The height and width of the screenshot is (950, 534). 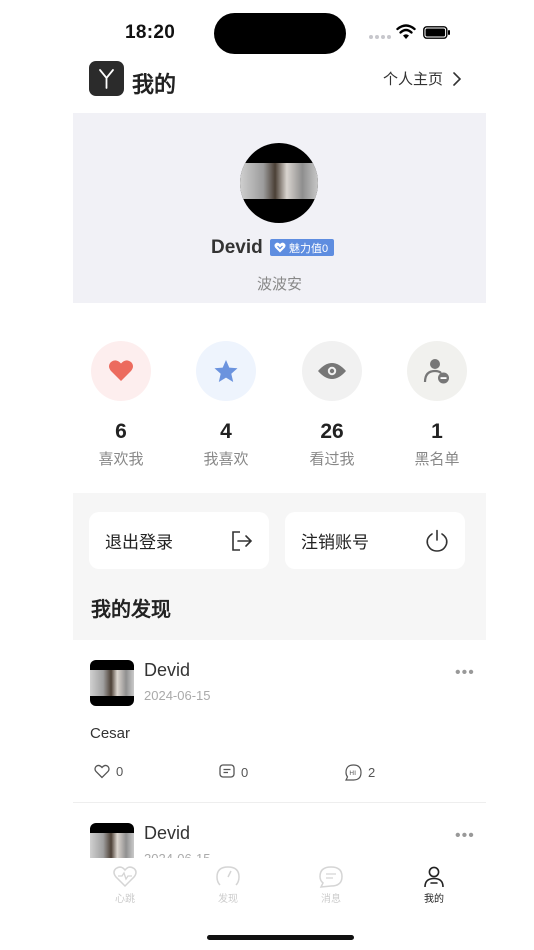 I want to click on user-block-icon, so click(x=436, y=371).